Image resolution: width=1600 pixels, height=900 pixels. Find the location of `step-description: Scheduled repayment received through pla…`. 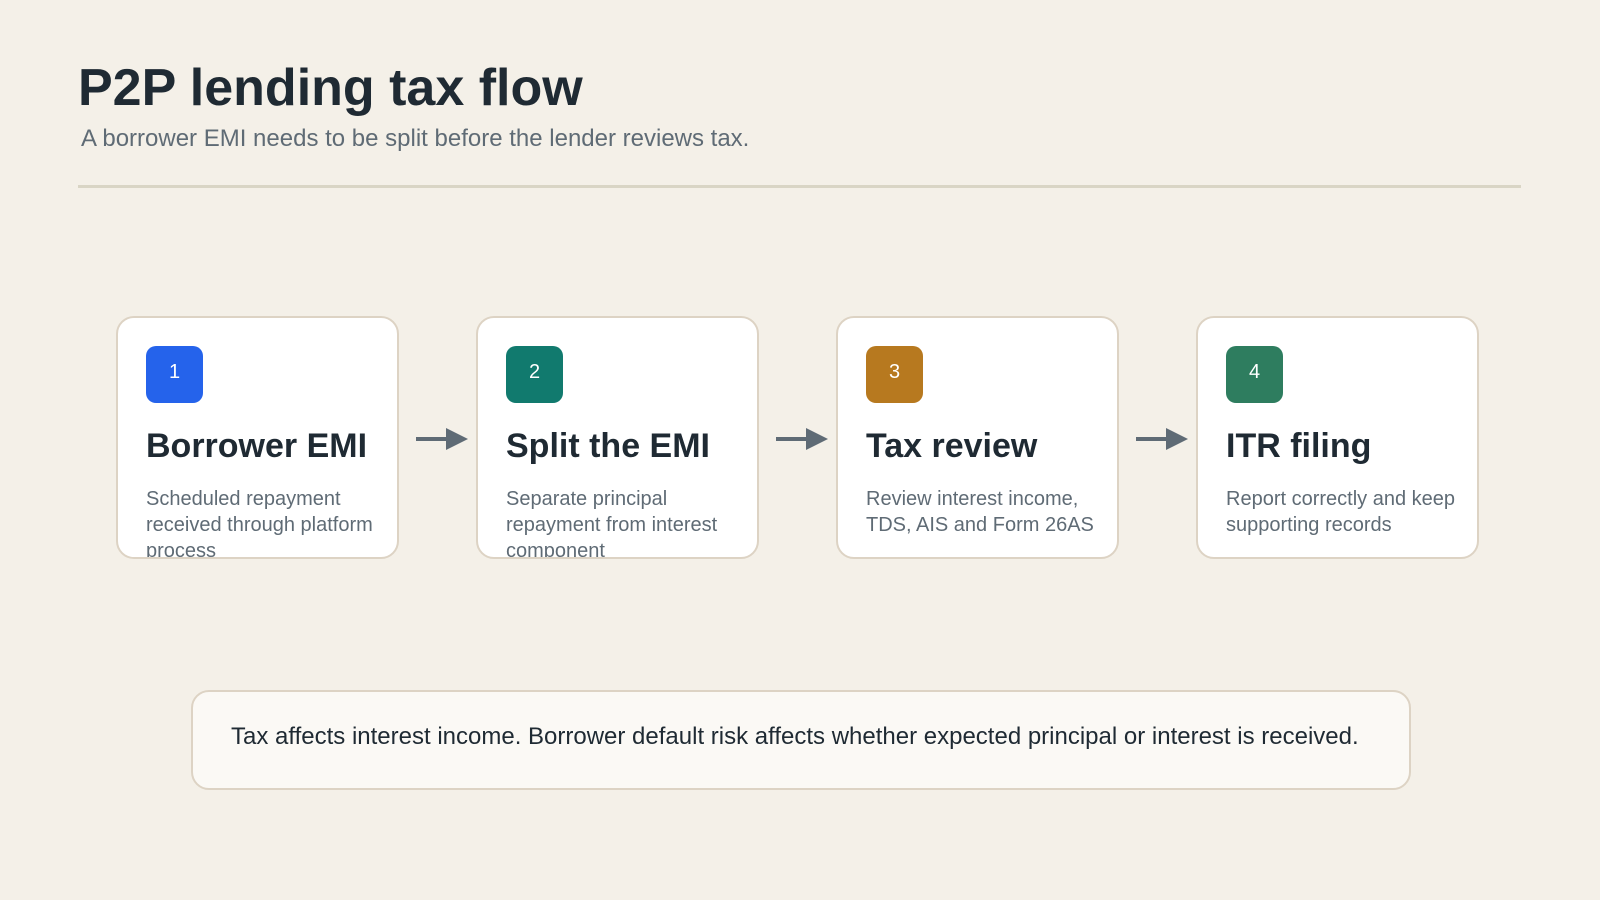

step-description: Scheduled repayment received through pla… is located at coordinates (259, 523).